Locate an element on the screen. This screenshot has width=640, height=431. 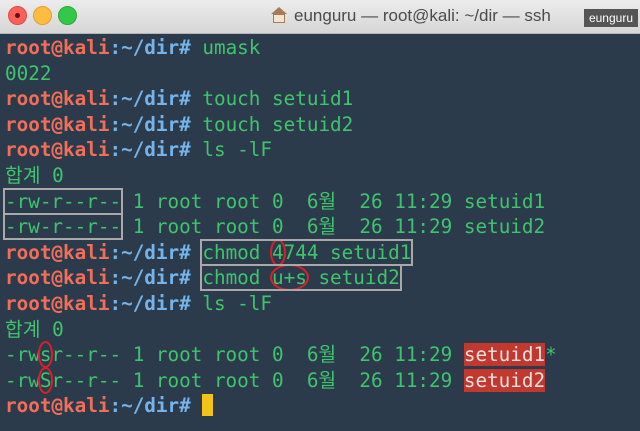
boxed-text: chmod 4744 setuid1 is located at coordinates (307, 252).